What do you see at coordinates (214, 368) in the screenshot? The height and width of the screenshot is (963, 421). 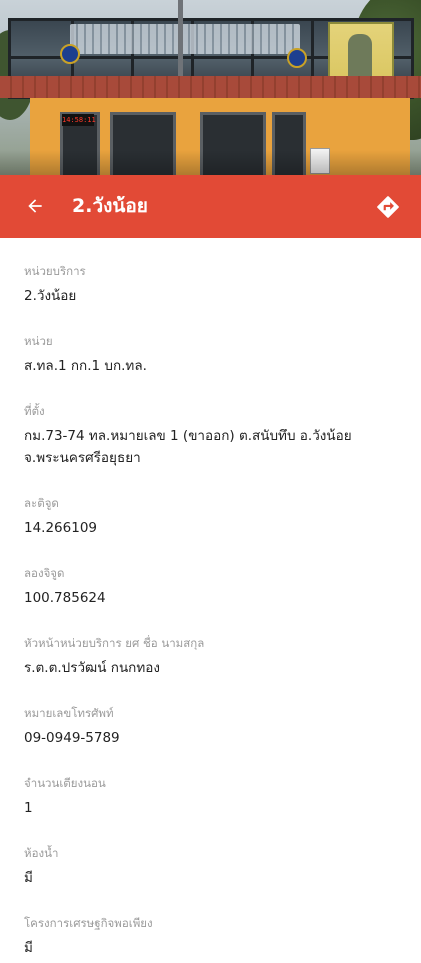 I see `detail-unit: หน่วย ส.ทล.1 กก.1 บก.ทล.` at bounding box center [214, 368].